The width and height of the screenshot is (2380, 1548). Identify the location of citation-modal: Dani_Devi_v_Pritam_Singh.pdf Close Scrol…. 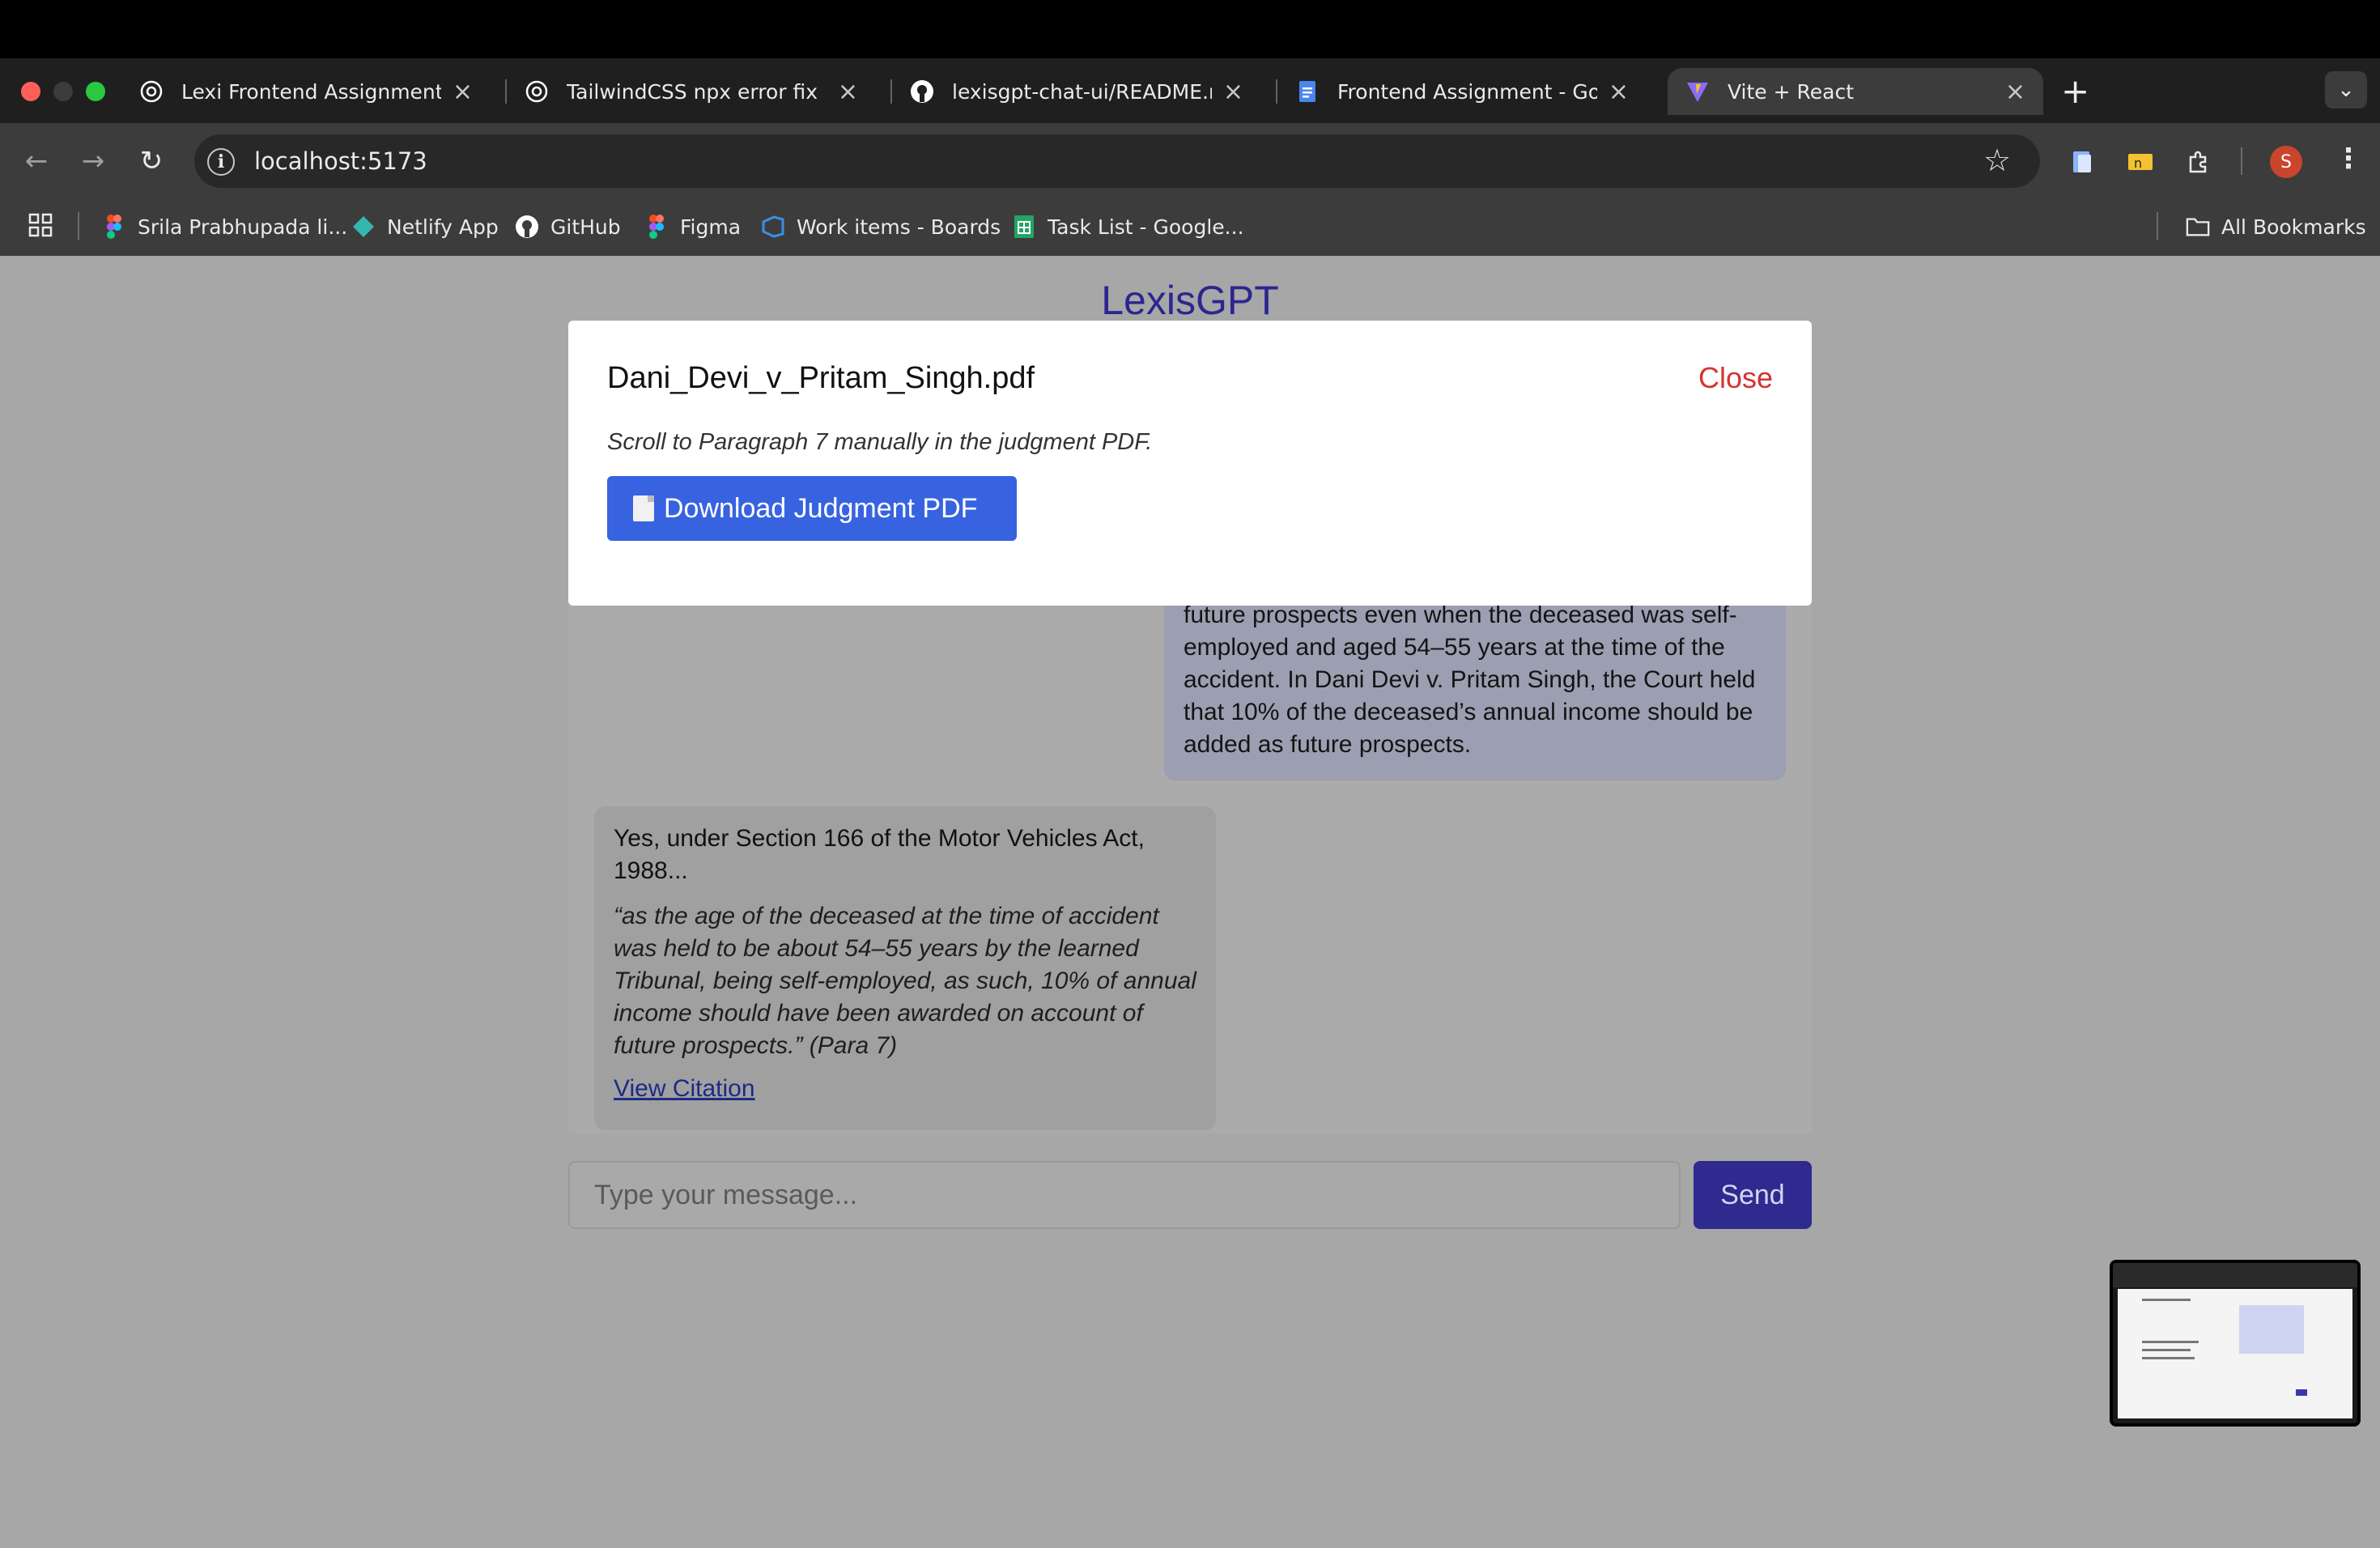
(1190, 463).